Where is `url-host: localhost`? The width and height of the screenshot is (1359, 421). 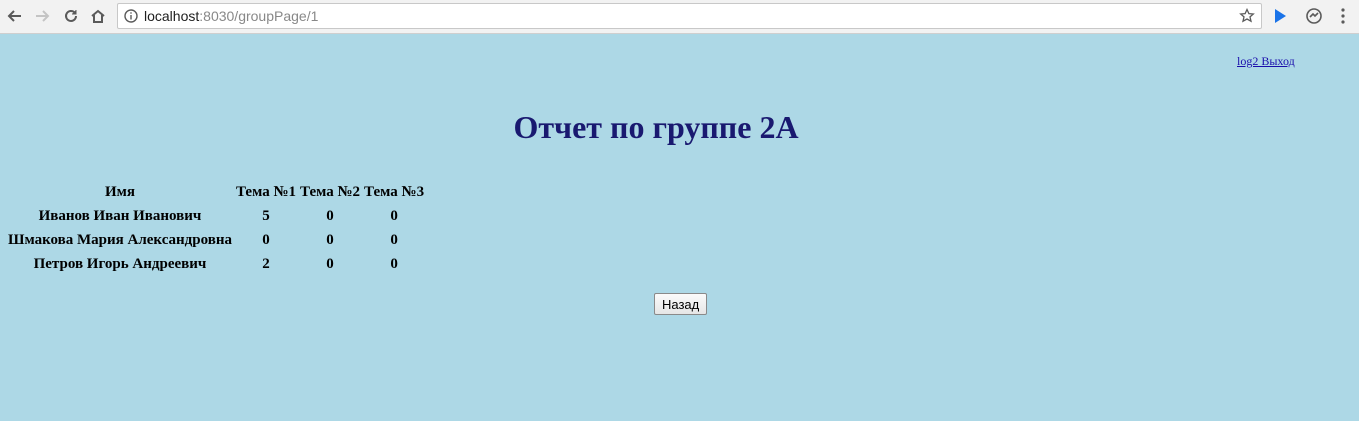
url-host: localhost is located at coordinates (172, 16).